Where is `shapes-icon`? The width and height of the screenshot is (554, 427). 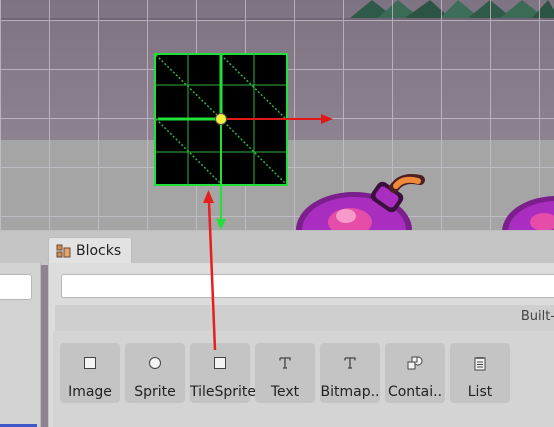 shapes-icon is located at coordinates (415, 363).